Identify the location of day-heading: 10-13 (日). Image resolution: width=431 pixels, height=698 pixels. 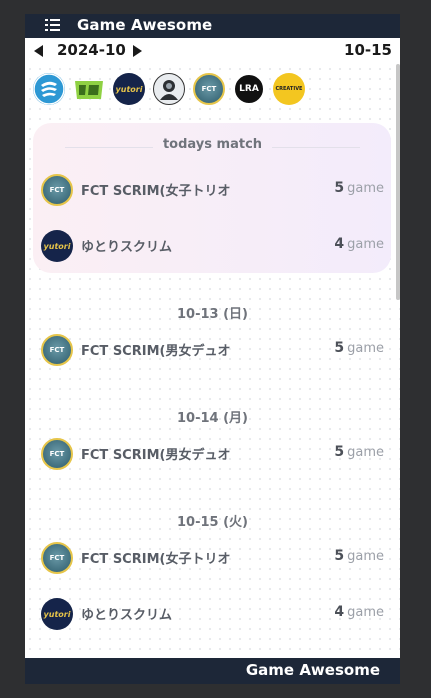
(212, 314).